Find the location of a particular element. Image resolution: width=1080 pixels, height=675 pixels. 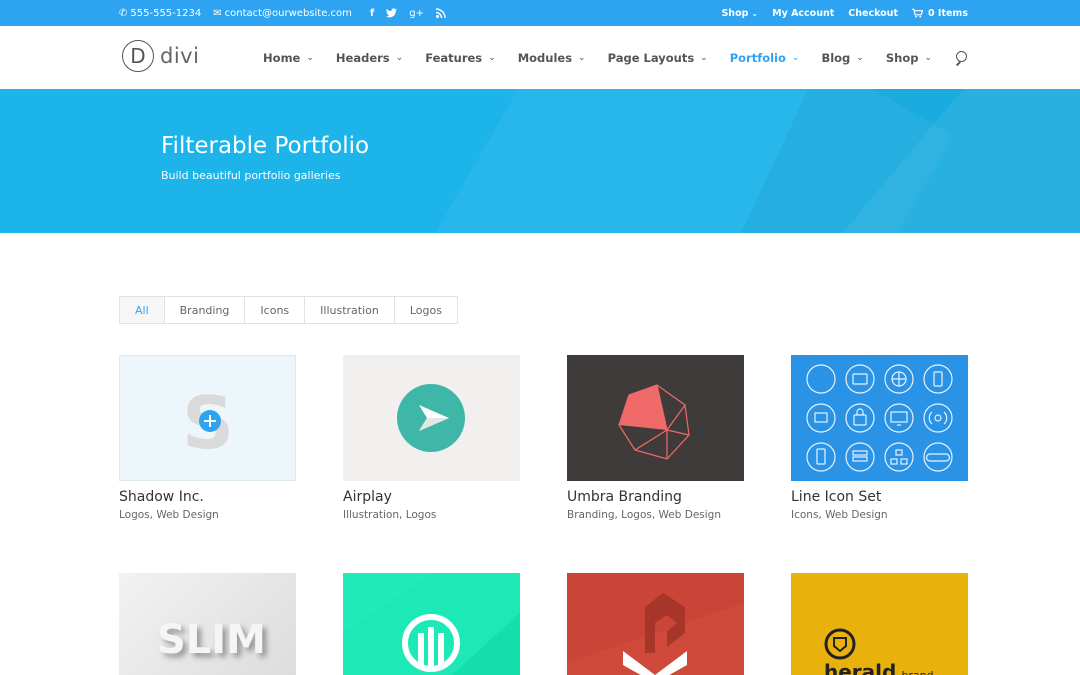

nav-item-shop: Shop ⌄ is located at coordinates (909, 58).